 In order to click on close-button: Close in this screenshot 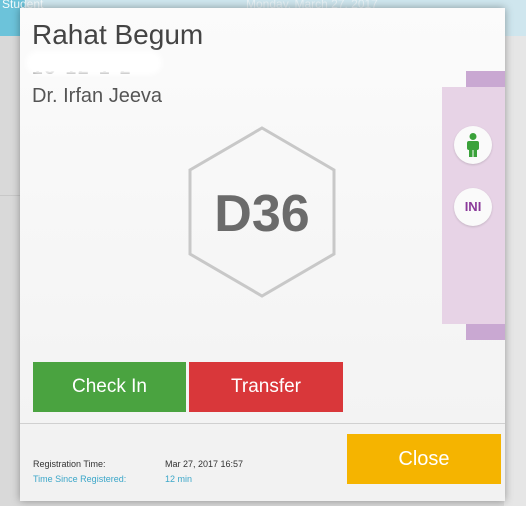, I will do `click(424, 459)`.